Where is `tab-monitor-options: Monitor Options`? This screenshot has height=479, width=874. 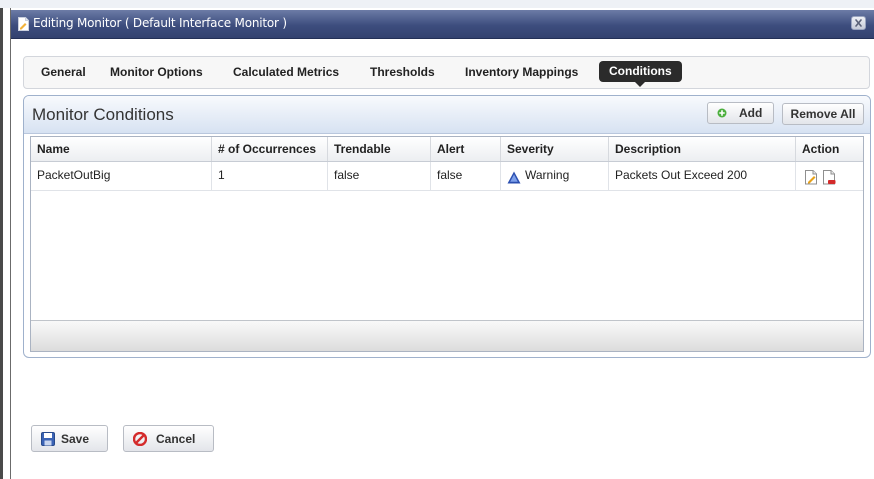
tab-monitor-options: Monitor Options is located at coordinates (156, 72).